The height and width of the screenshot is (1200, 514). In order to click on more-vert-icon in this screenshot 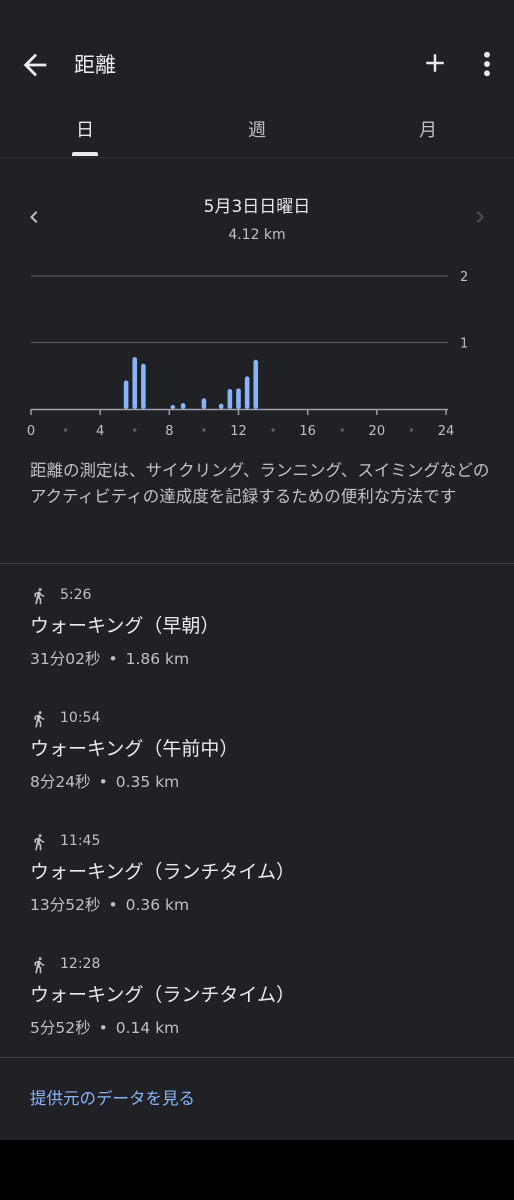, I will do `click(487, 64)`.